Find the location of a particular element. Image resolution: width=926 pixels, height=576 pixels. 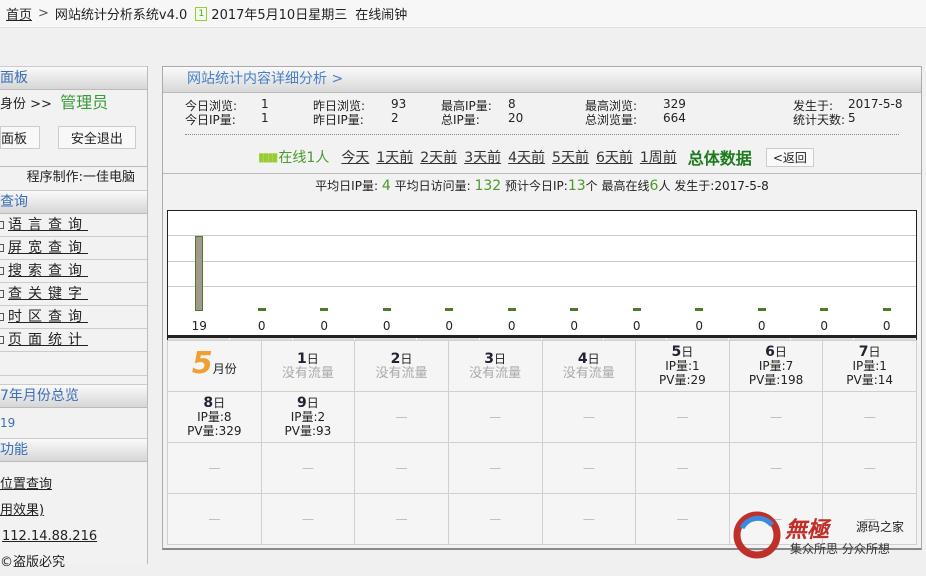

effect-link: 用效果) is located at coordinates (22, 510).